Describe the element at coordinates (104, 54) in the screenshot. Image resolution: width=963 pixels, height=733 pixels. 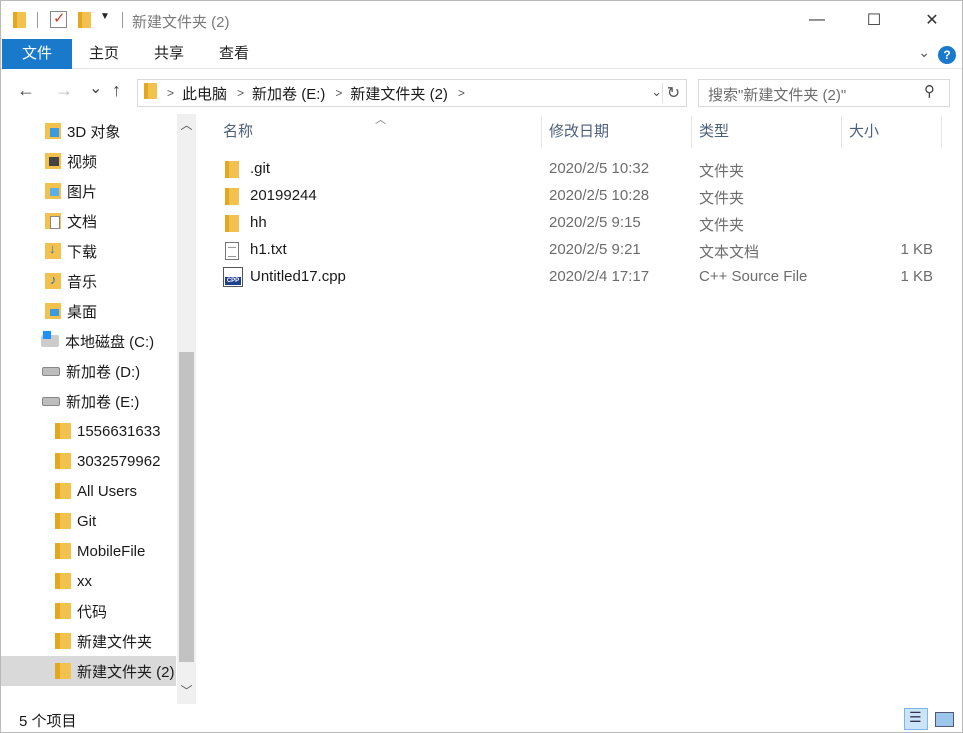
I see `tab-home: 主页` at that location.